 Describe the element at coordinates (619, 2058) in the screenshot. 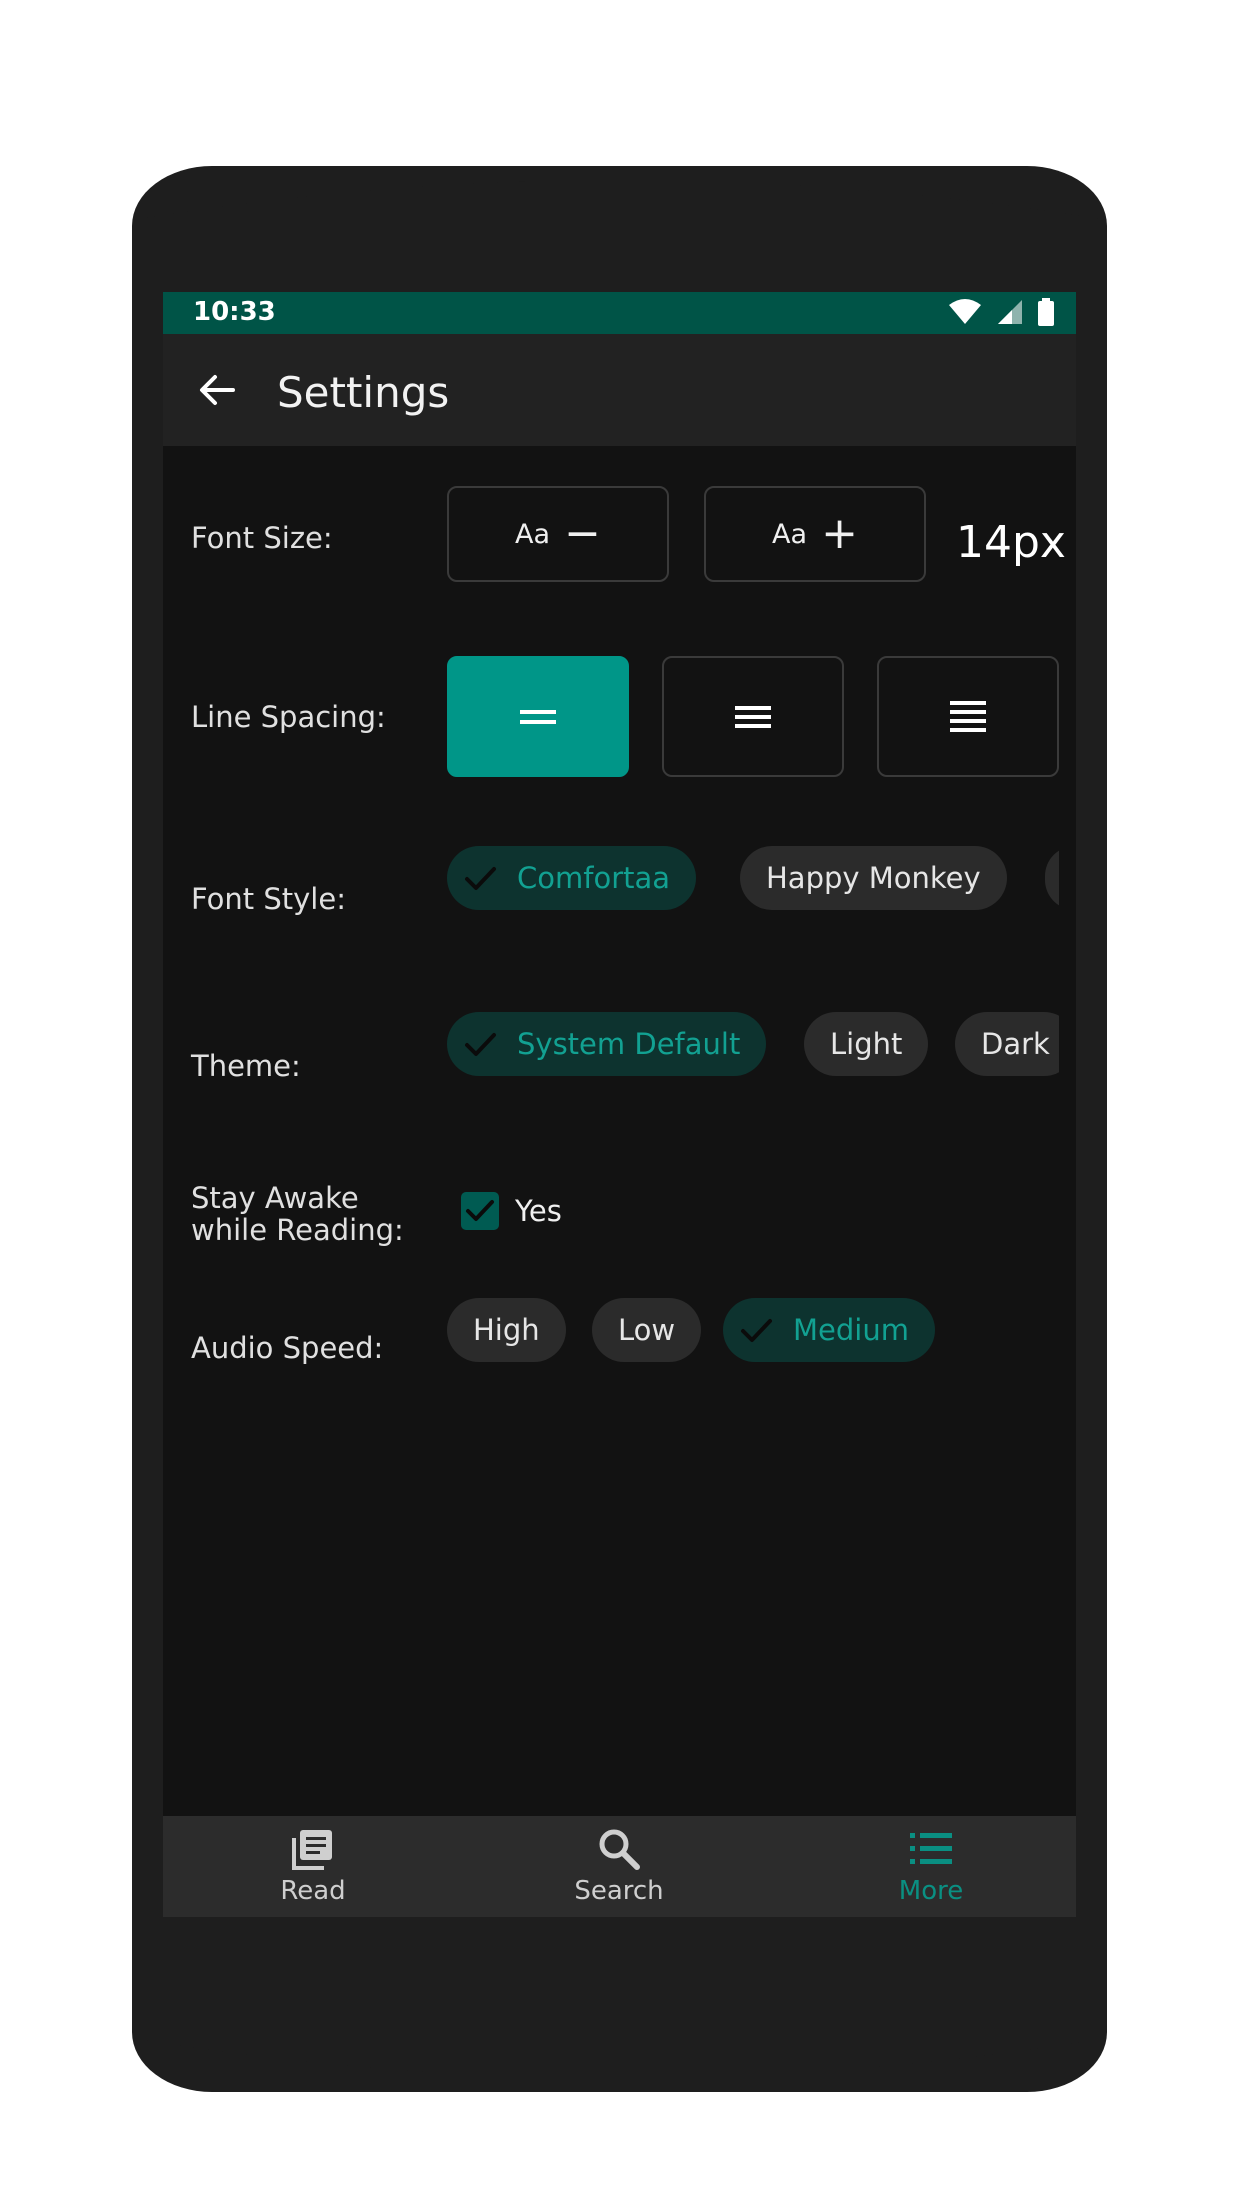

I see `phone-bottom-edge` at that location.